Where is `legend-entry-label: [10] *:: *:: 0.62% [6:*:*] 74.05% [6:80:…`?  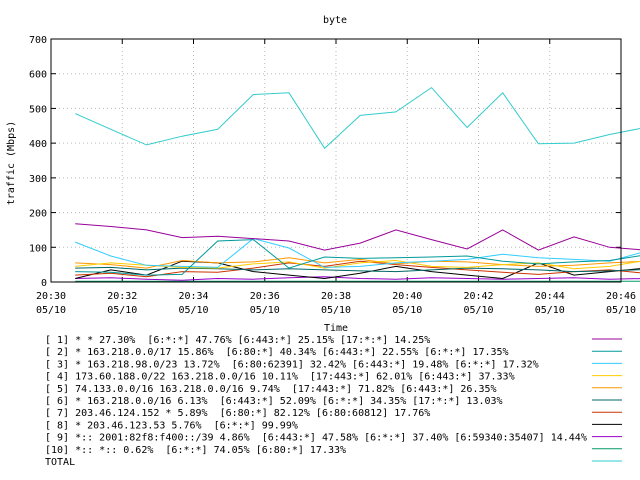
legend-entry-label: [10] *:: *:: 0.62% [6:*:*] 74.05% [6:80:… is located at coordinates (195, 450).